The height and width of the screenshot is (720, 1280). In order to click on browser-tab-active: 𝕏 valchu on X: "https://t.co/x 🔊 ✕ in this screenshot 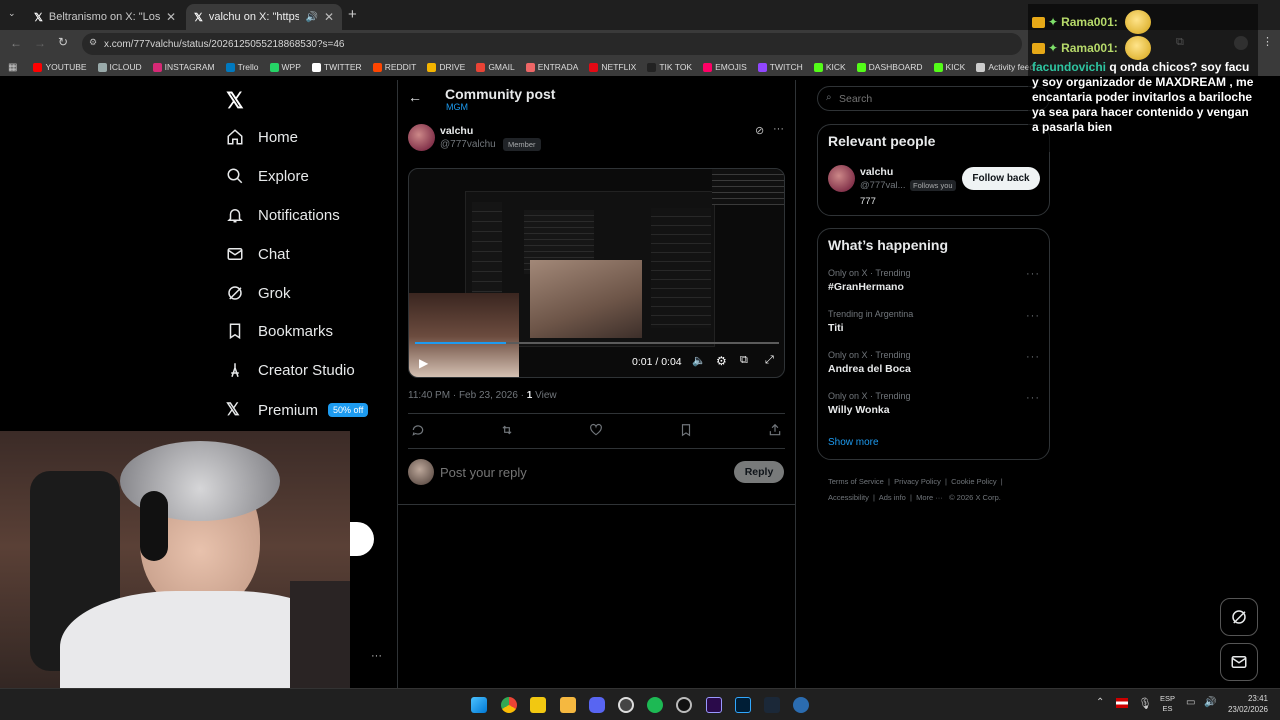, I will do `click(264, 17)`.